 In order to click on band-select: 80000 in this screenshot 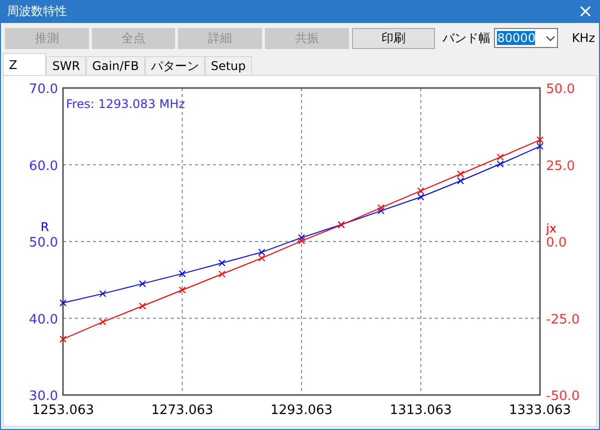, I will do `click(526, 38)`.